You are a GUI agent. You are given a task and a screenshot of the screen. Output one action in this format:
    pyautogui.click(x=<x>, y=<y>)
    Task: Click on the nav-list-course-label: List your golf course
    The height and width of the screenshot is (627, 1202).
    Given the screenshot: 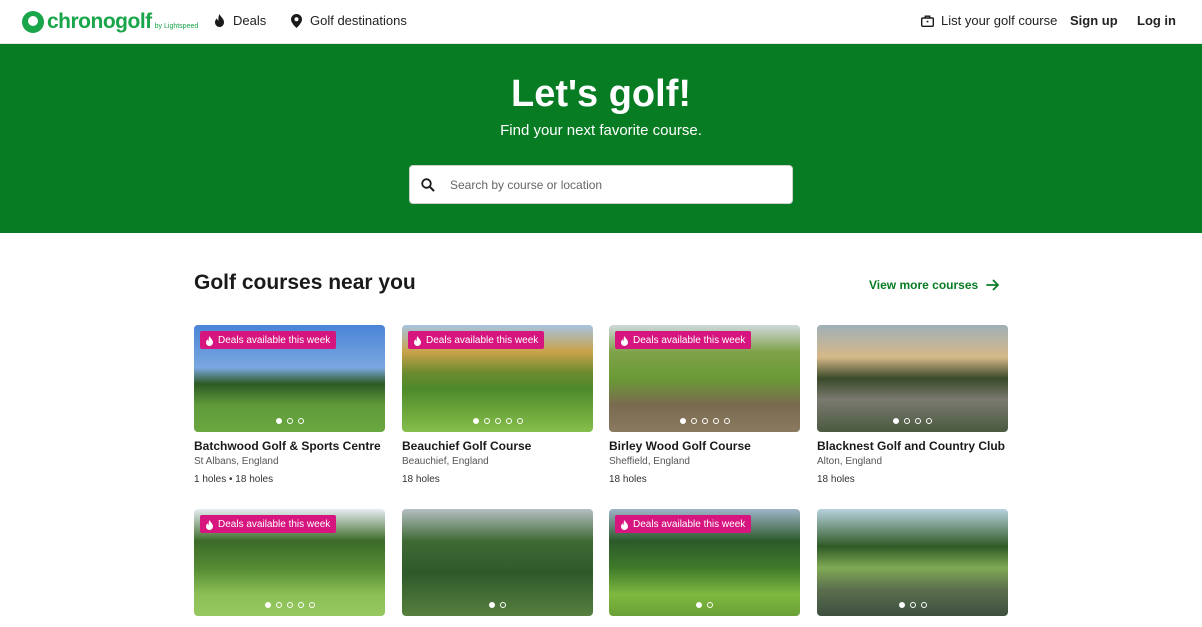 What is the action you would take?
    pyautogui.click(x=999, y=20)
    